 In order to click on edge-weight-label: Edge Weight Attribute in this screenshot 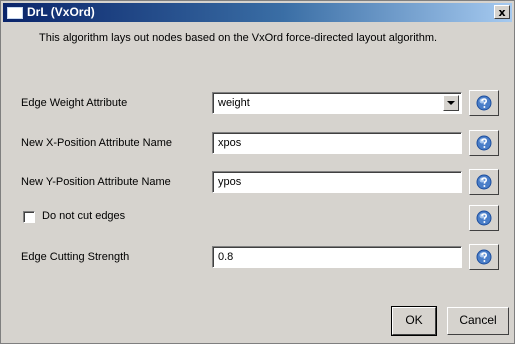, I will do `click(74, 103)`.